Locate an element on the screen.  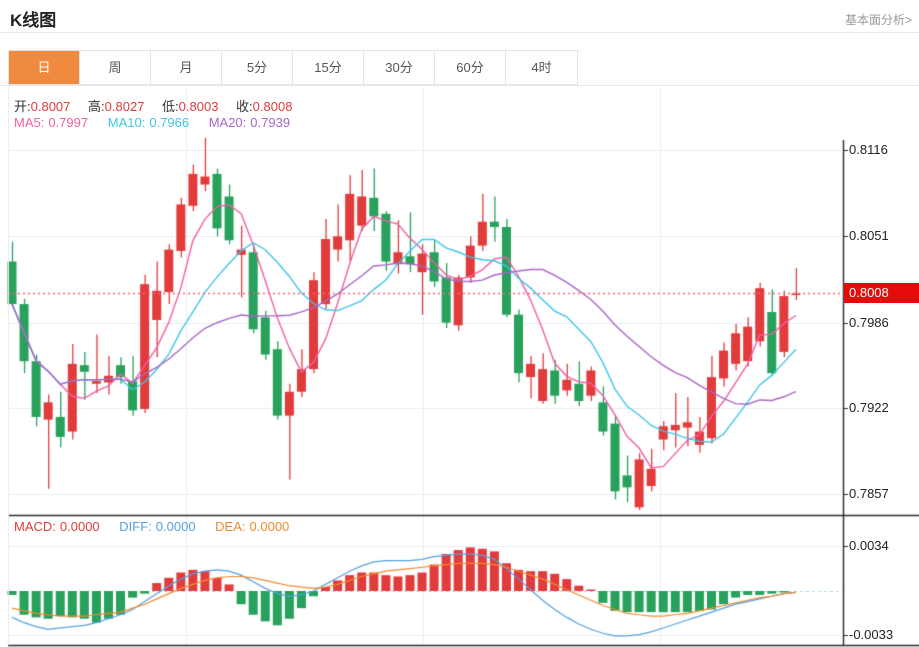
dea-value-readout: DEA: 0.0000 is located at coordinates (252, 526).